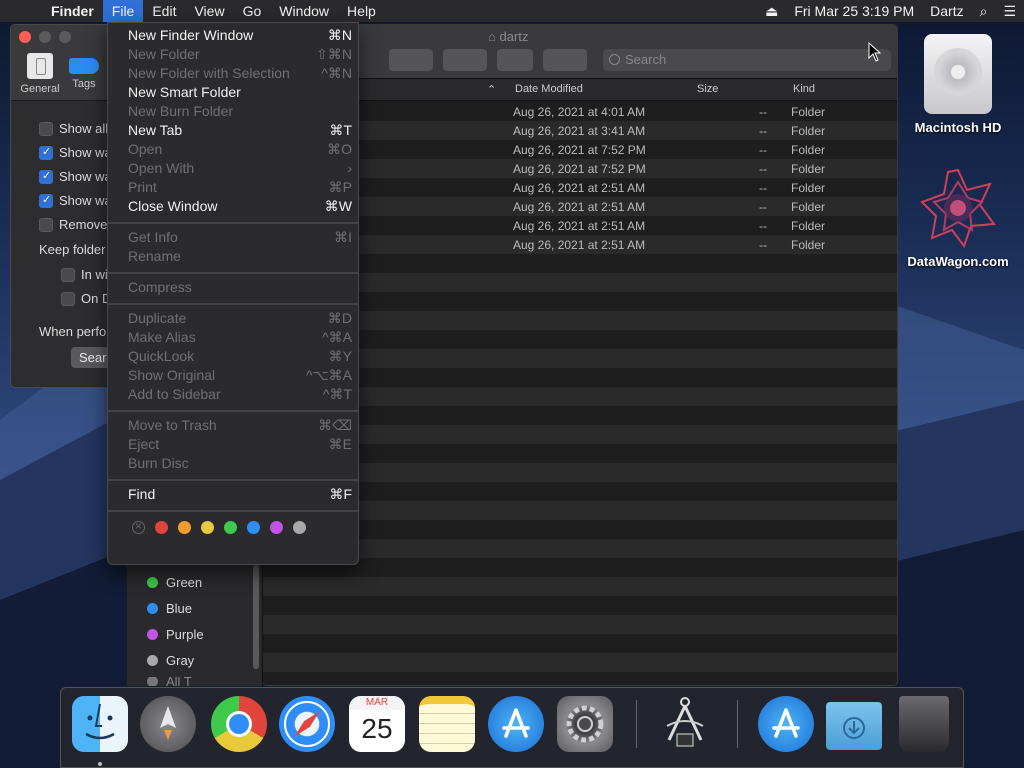  What do you see at coordinates (174, 582) in the screenshot?
I see `sidebar-tag-green: Green` at bounding box center [174, 582].